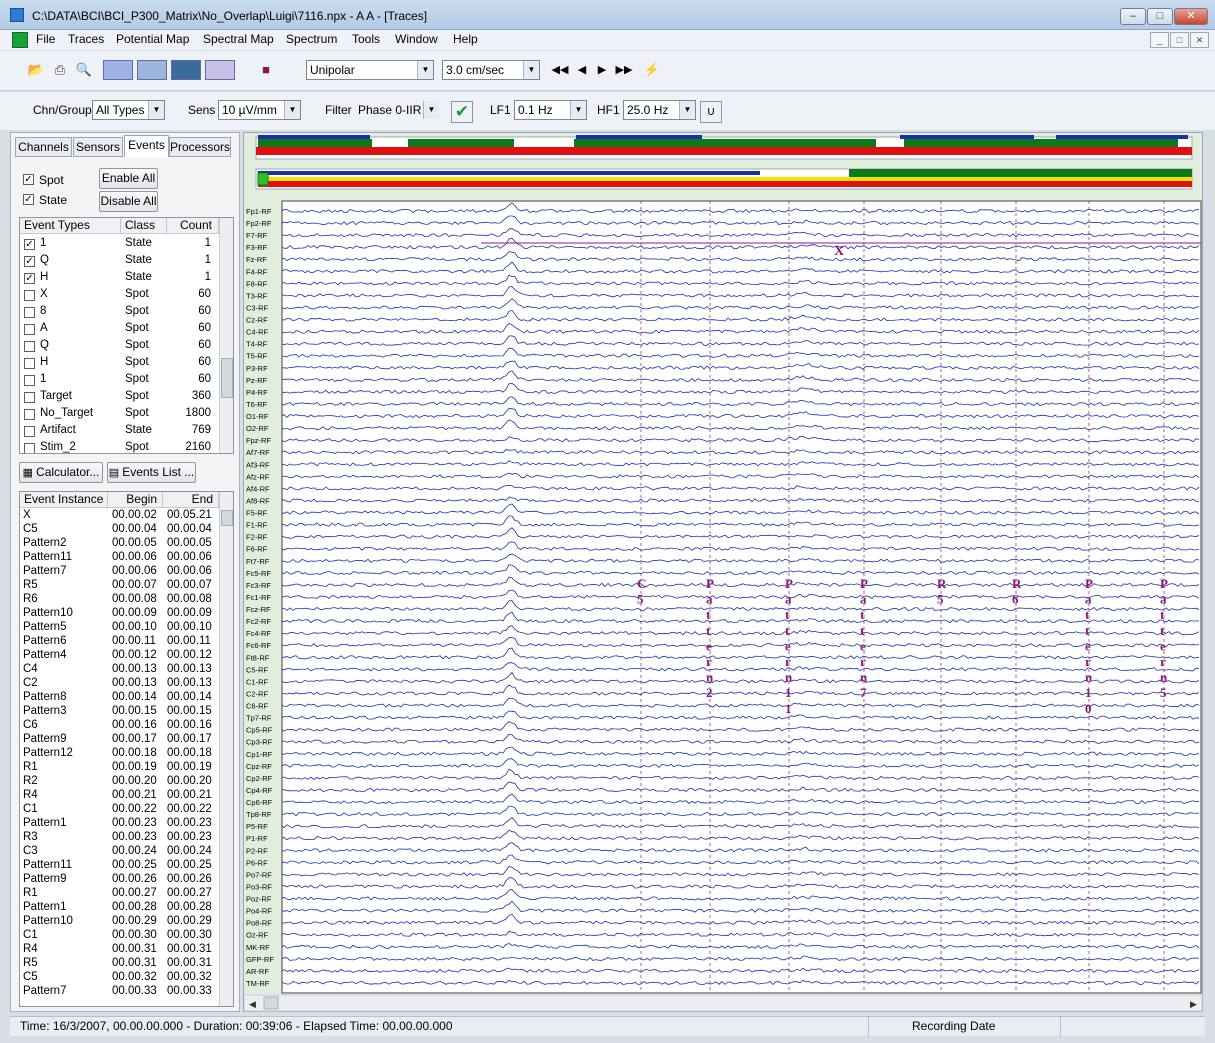 This screenshot has width=1215, height=1043. I want to click on channel-label: Af3-RF, so click(258, 464).